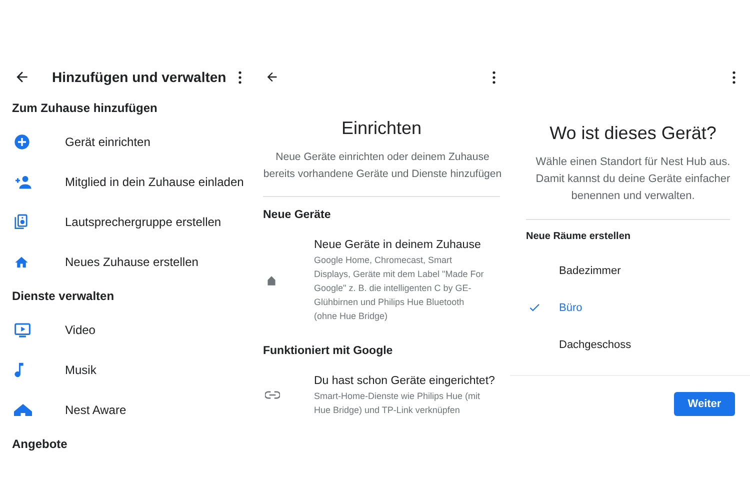 The height and width of the screenshot is (500, 750). Describe the element at coordinates (328, 351) in the screenshot. I see `section-heading: Funktioniert mit Google` at that location.